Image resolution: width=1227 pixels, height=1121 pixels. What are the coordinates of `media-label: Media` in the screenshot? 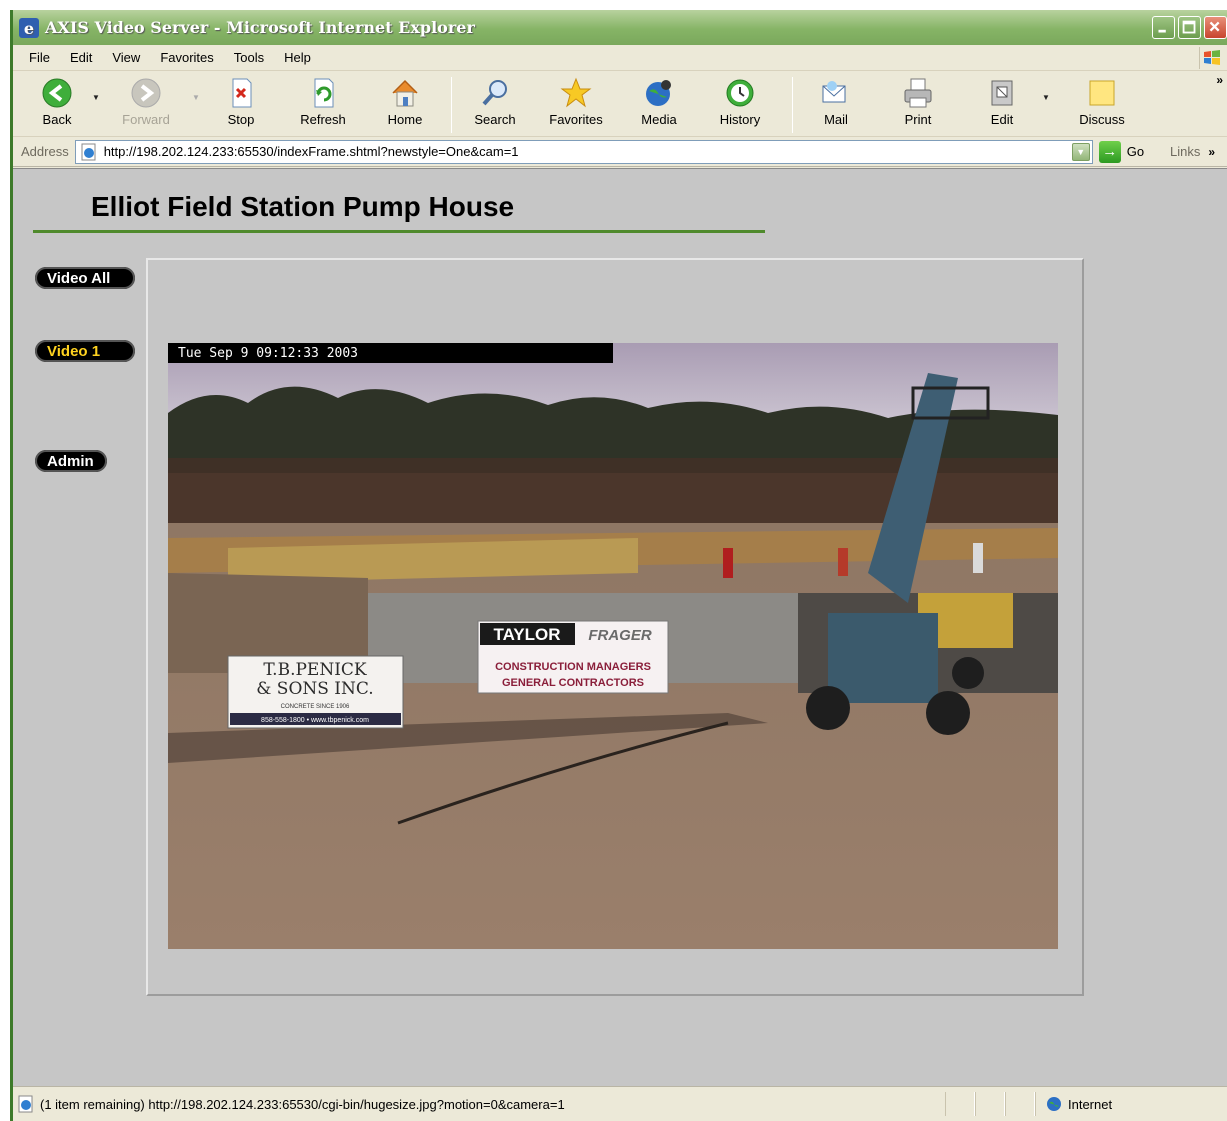 It's located at (659, 119).